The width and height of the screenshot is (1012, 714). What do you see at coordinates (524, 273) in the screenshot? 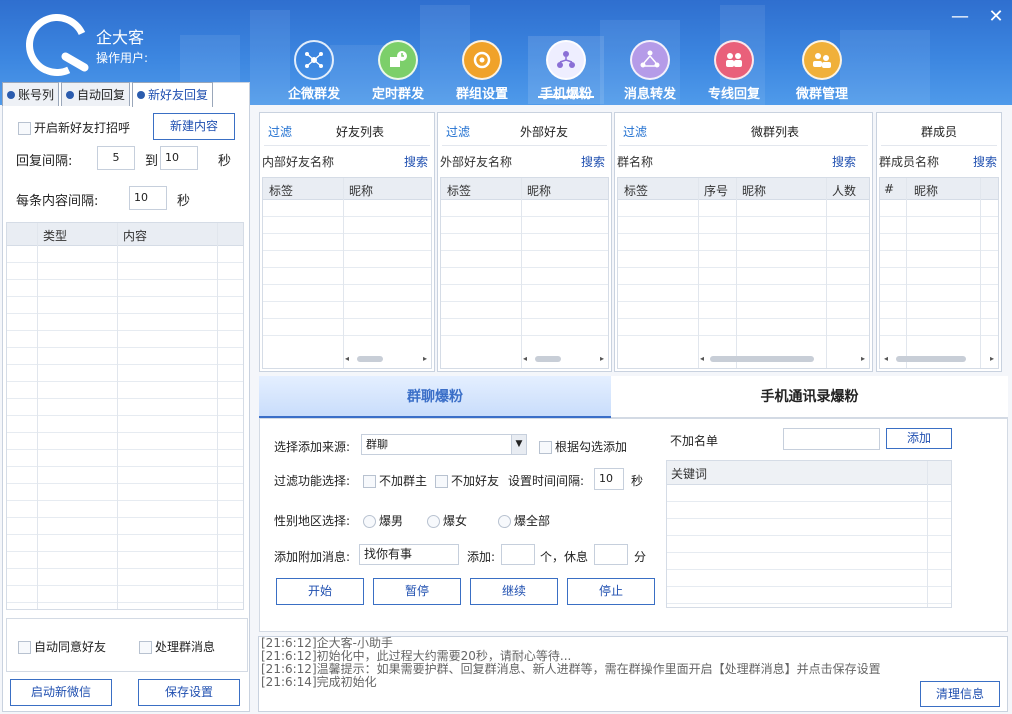
I see `external-grid: 标签 昵称 ◂ ▸` at bounding box center [524, 273].